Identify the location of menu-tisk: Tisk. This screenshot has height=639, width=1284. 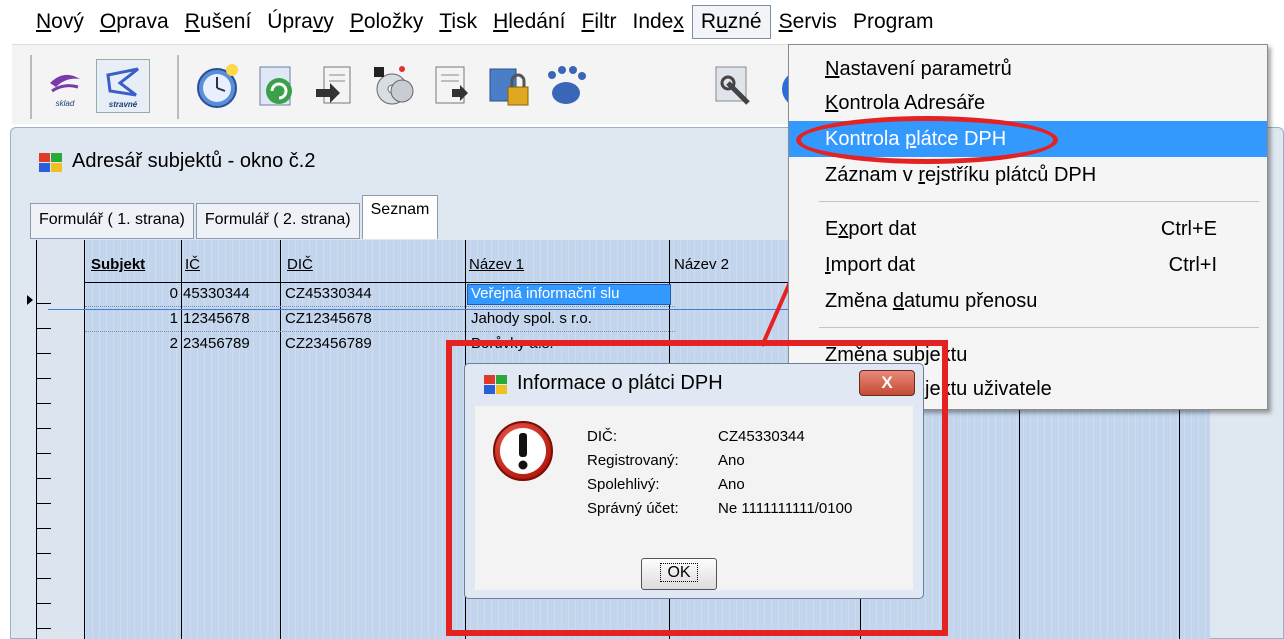
(458, 22).